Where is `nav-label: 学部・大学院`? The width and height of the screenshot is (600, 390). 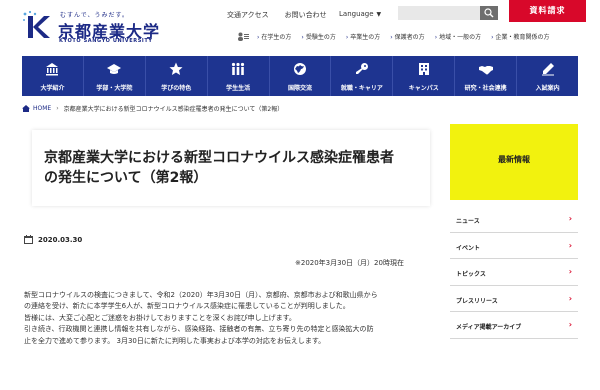
nav-label: 学部・大学院 is located at coordinates (114, 88).